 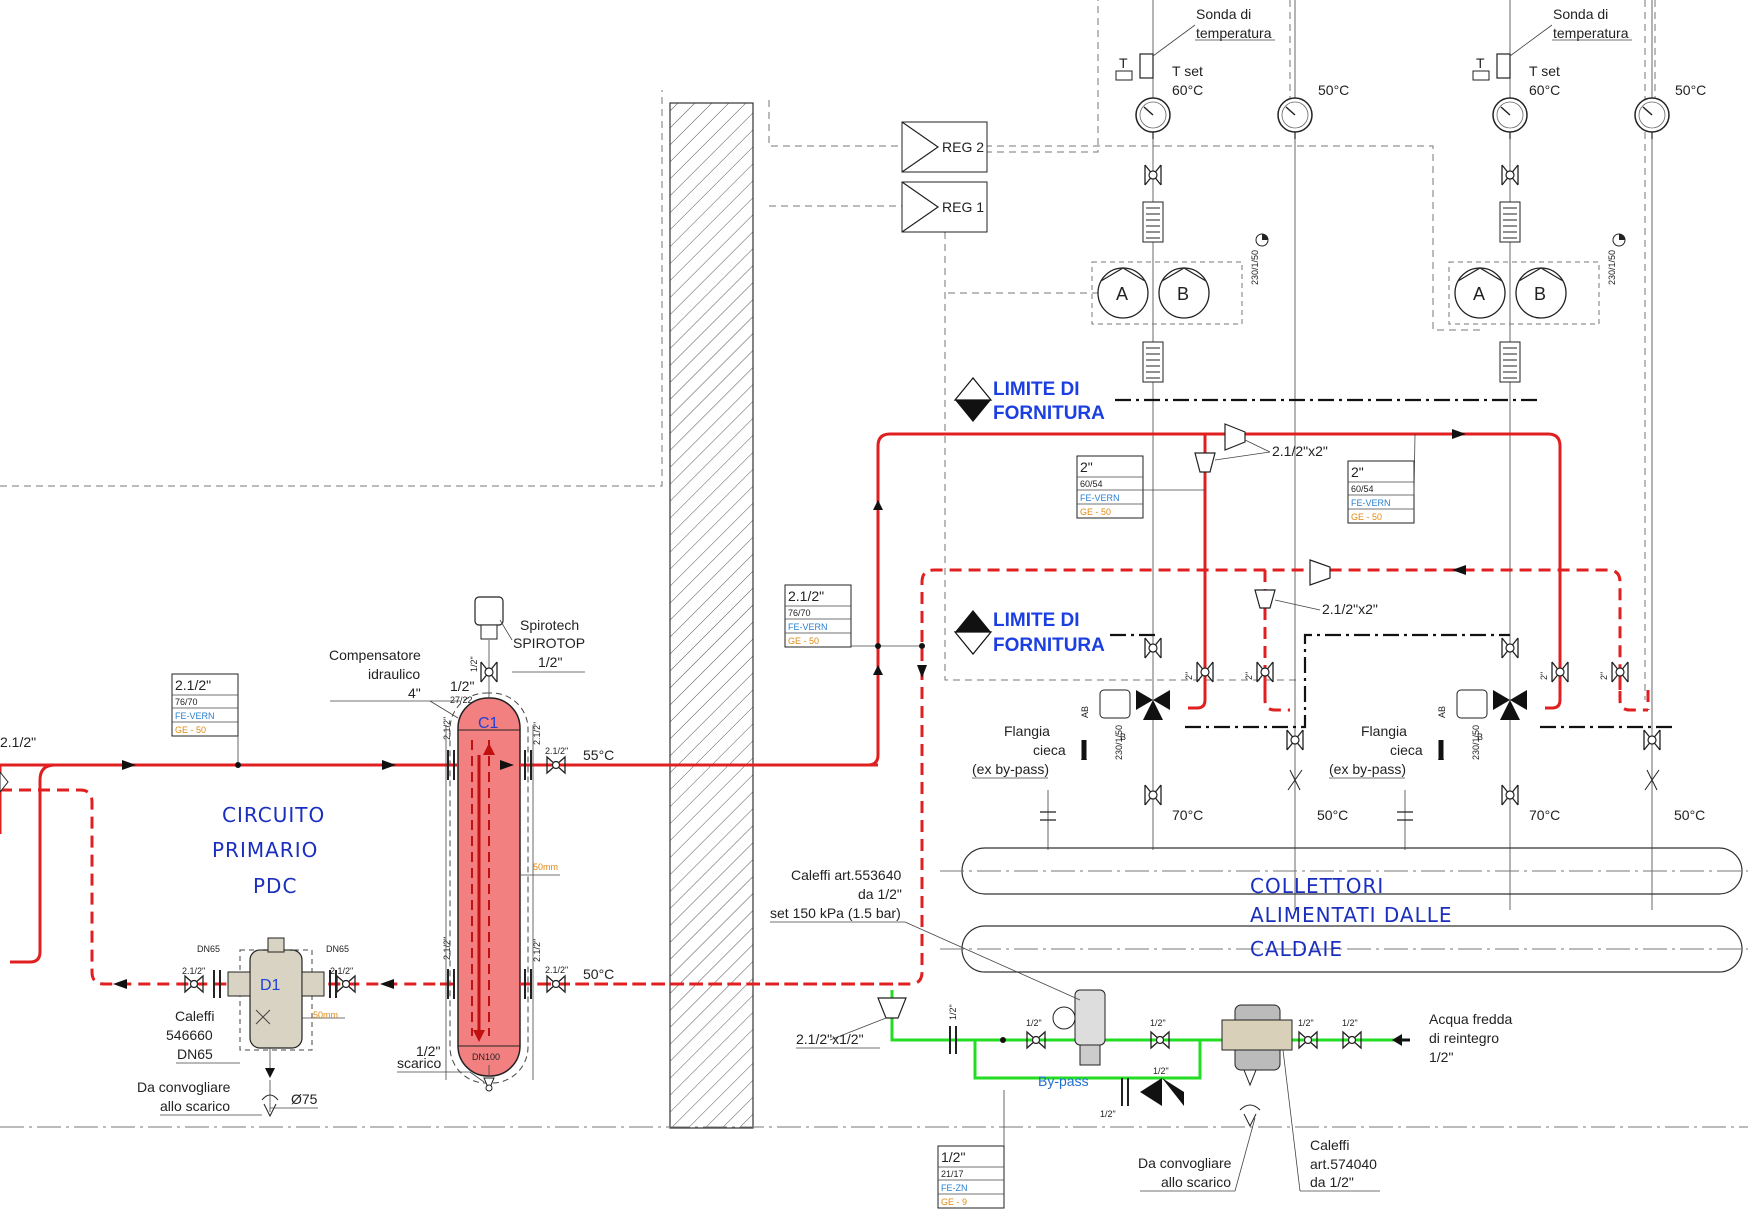 I want to click on svg-text: Caleffi, so click(x=194, y=1016).